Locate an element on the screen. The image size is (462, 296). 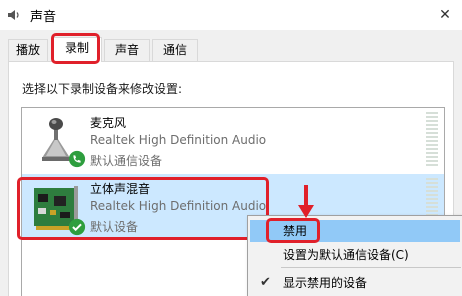
menu-item-show-disabled: ✔ 显示禁用的设备 is located at coordinates (355, 283).